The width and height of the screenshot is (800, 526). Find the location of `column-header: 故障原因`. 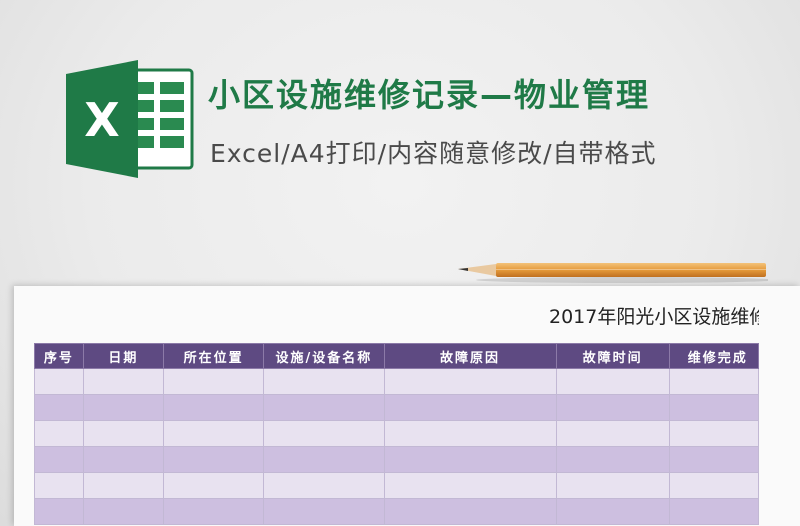

column-header: 故障原因 is located at coordinates (470, 356).